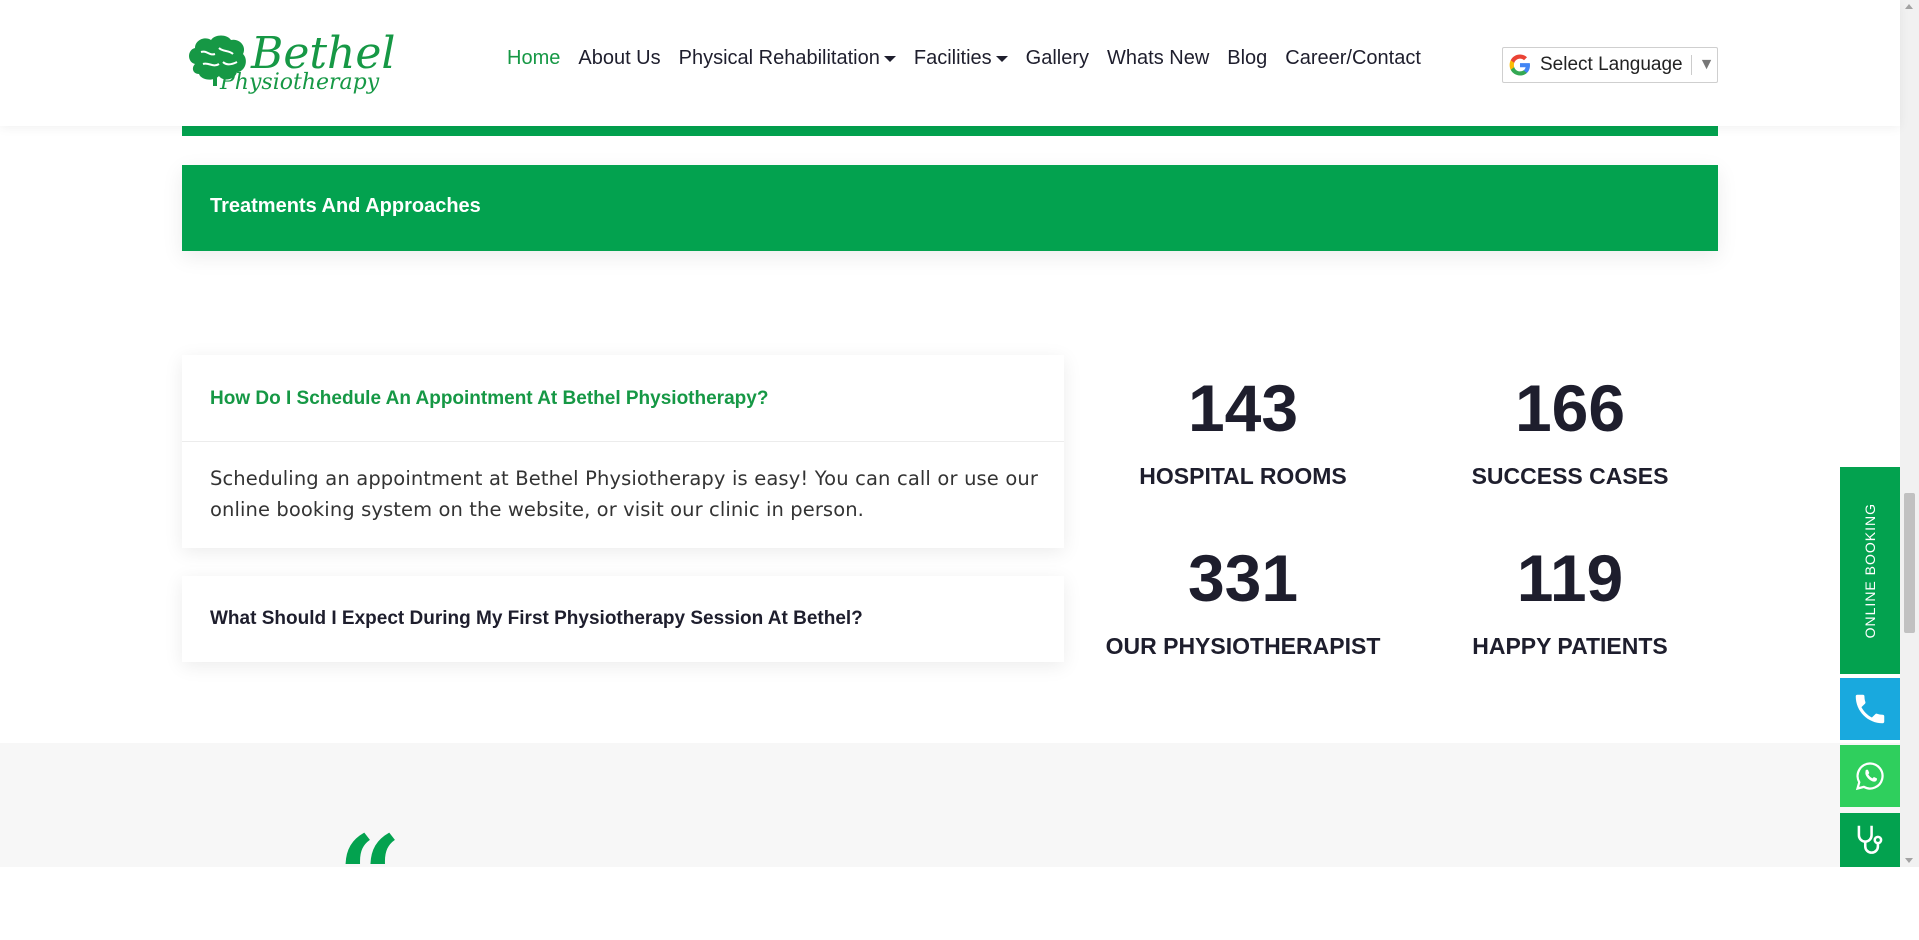  I want to click on stat-number: 143, so click(1243, 408).